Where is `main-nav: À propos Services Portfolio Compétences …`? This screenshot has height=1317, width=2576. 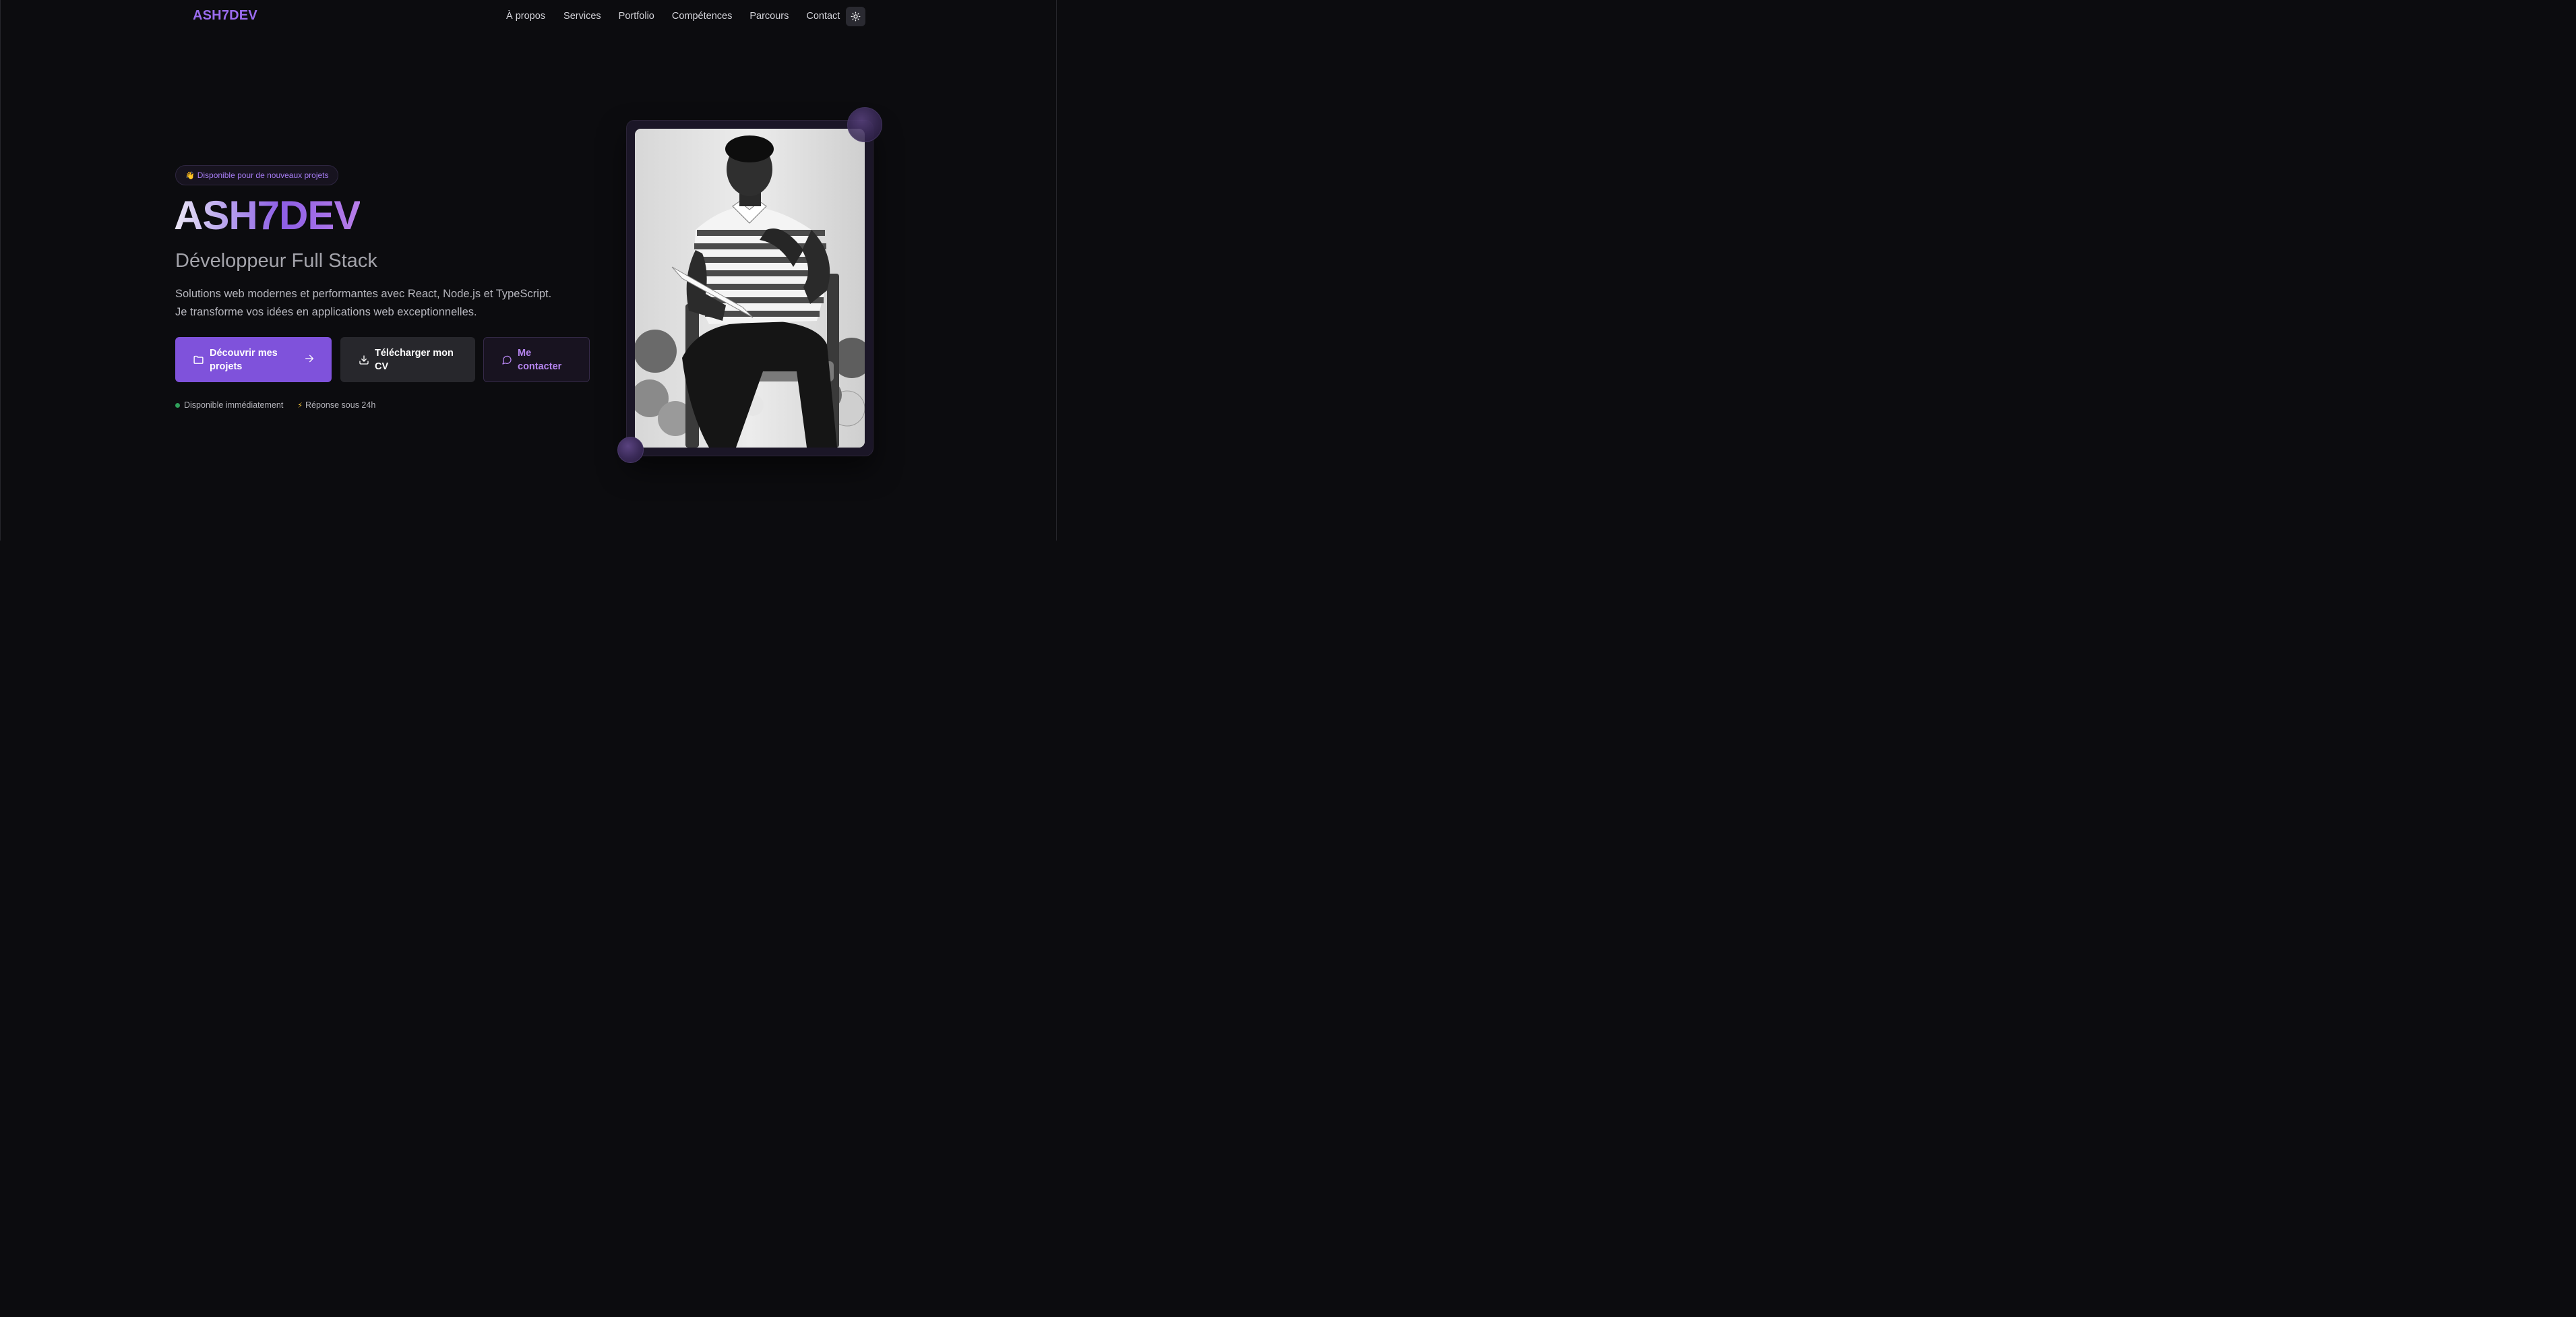 main-nav: À propos Services Portfolio Compétences … is located at coordinates (673, 16).